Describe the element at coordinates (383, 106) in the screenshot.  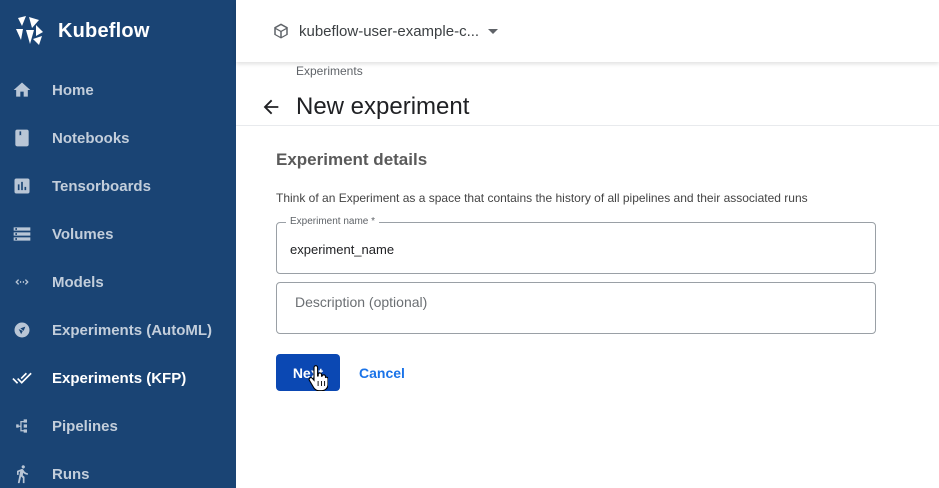
I see `page-title: New experiment` at that location.